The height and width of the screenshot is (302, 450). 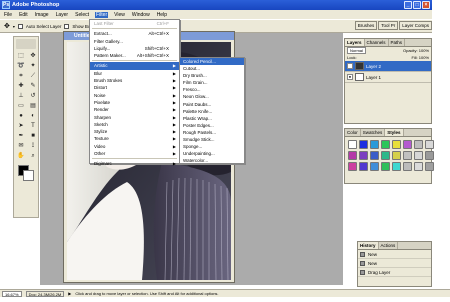 I want to click on marquee-tool-icon: ⬚, so click(x=21, y=56).